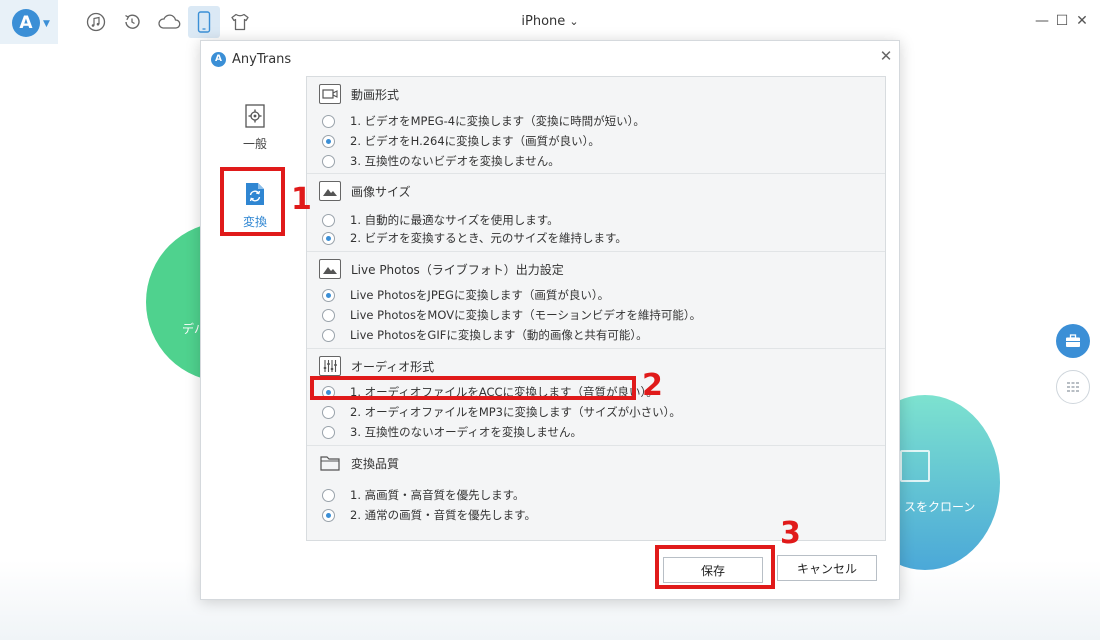  Describe the element at coordinates (573, 21) in the screenshot. I see `chevron-down-icon: ⌄` at that location.